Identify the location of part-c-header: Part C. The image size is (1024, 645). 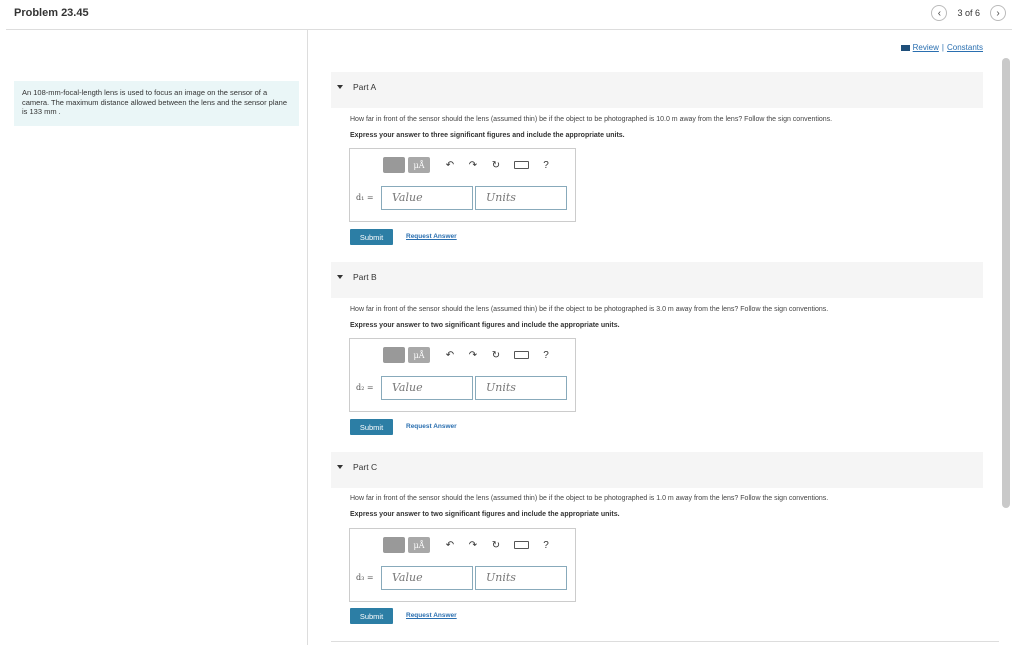
(657, 470).